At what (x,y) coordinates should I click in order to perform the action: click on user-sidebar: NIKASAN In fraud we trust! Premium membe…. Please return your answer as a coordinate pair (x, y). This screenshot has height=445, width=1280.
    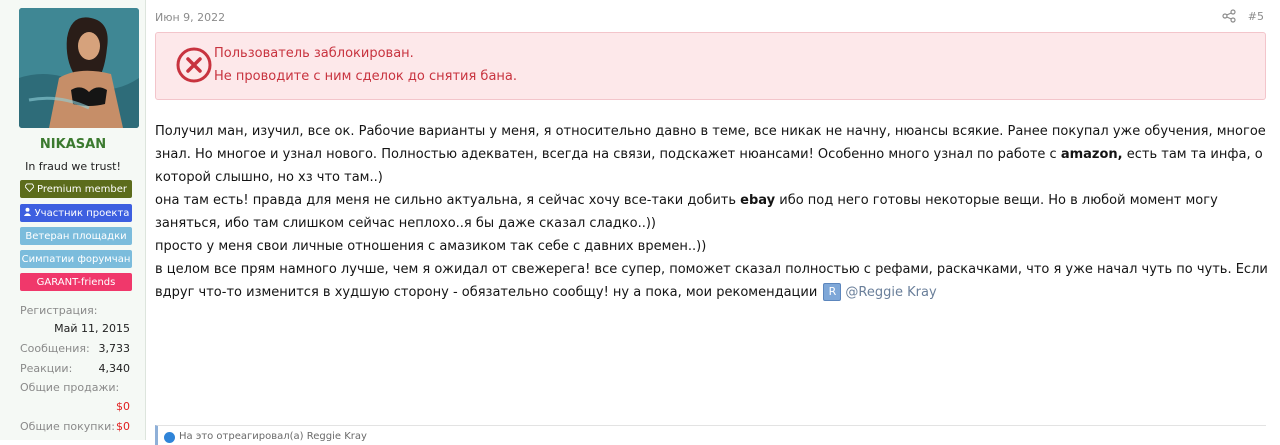
    Looking at the image, I should click on (73, 220).